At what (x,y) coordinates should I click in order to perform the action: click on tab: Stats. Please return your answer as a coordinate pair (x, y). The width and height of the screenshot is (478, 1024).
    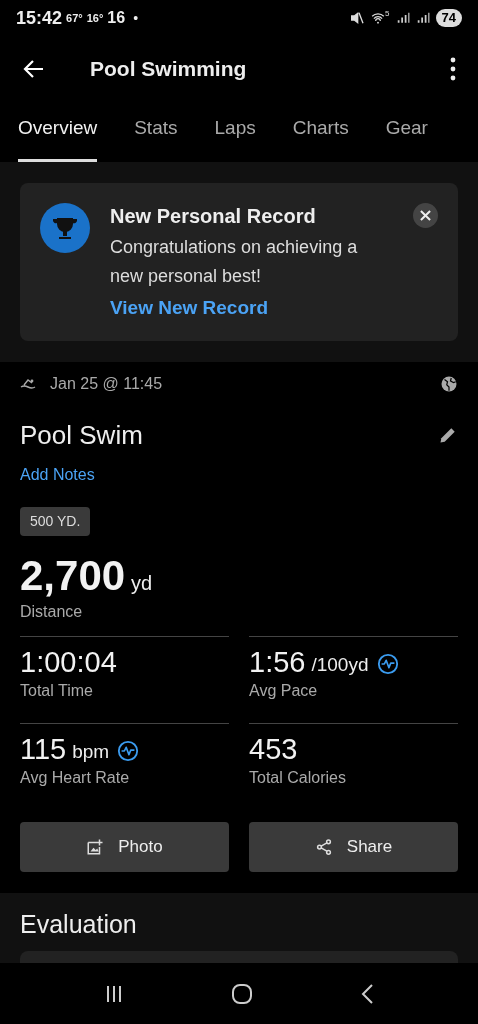
    Looking at the image, I should click on (156, 132).